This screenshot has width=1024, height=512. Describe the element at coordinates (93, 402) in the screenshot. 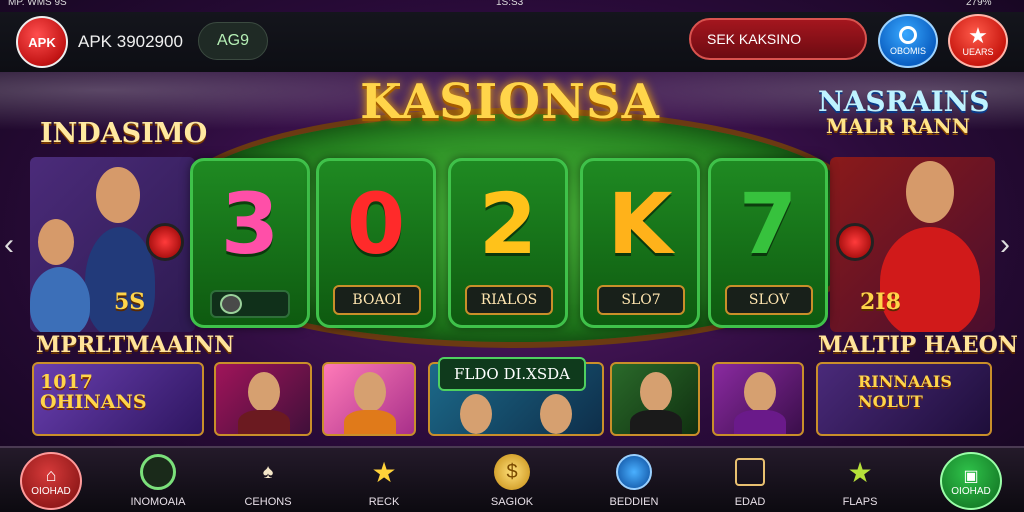

I see `tile-tag-line2: OHINANS` at that location.